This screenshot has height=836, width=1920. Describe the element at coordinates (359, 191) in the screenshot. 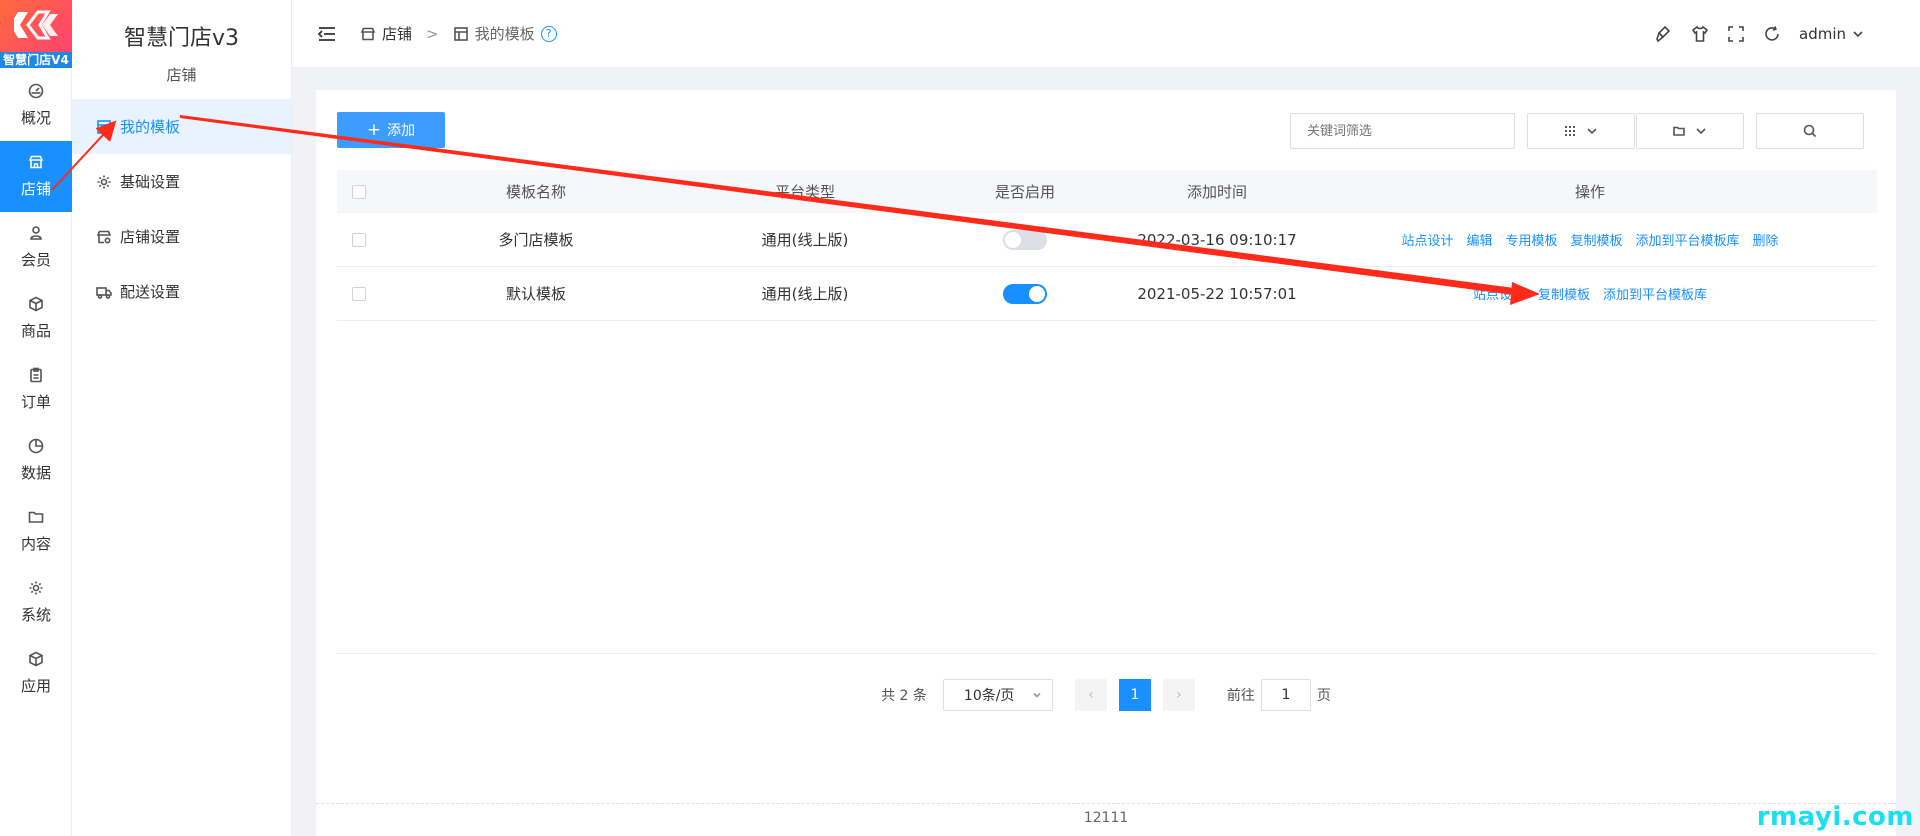

I see `select-all-checkbox` at that location.